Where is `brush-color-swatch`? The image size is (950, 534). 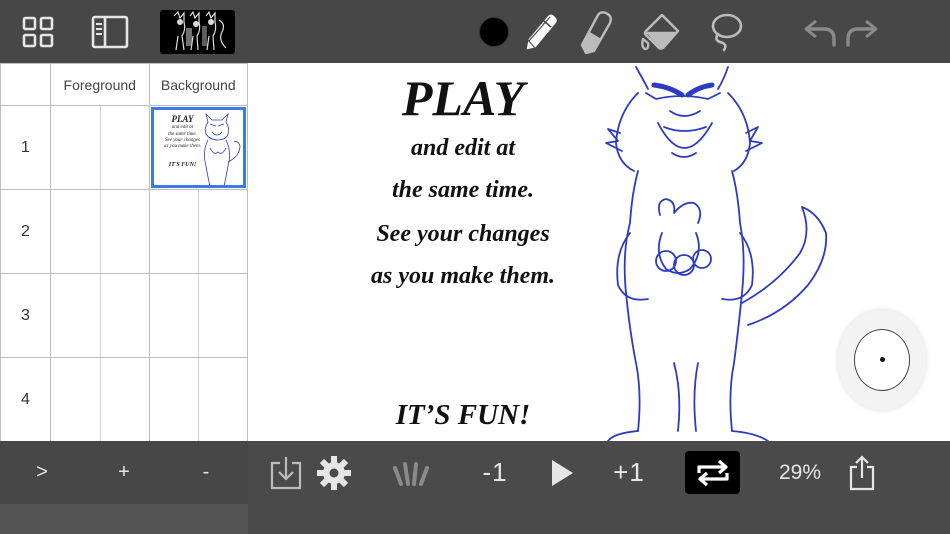 brush-color-swatch is located at coordinates (494, 31).